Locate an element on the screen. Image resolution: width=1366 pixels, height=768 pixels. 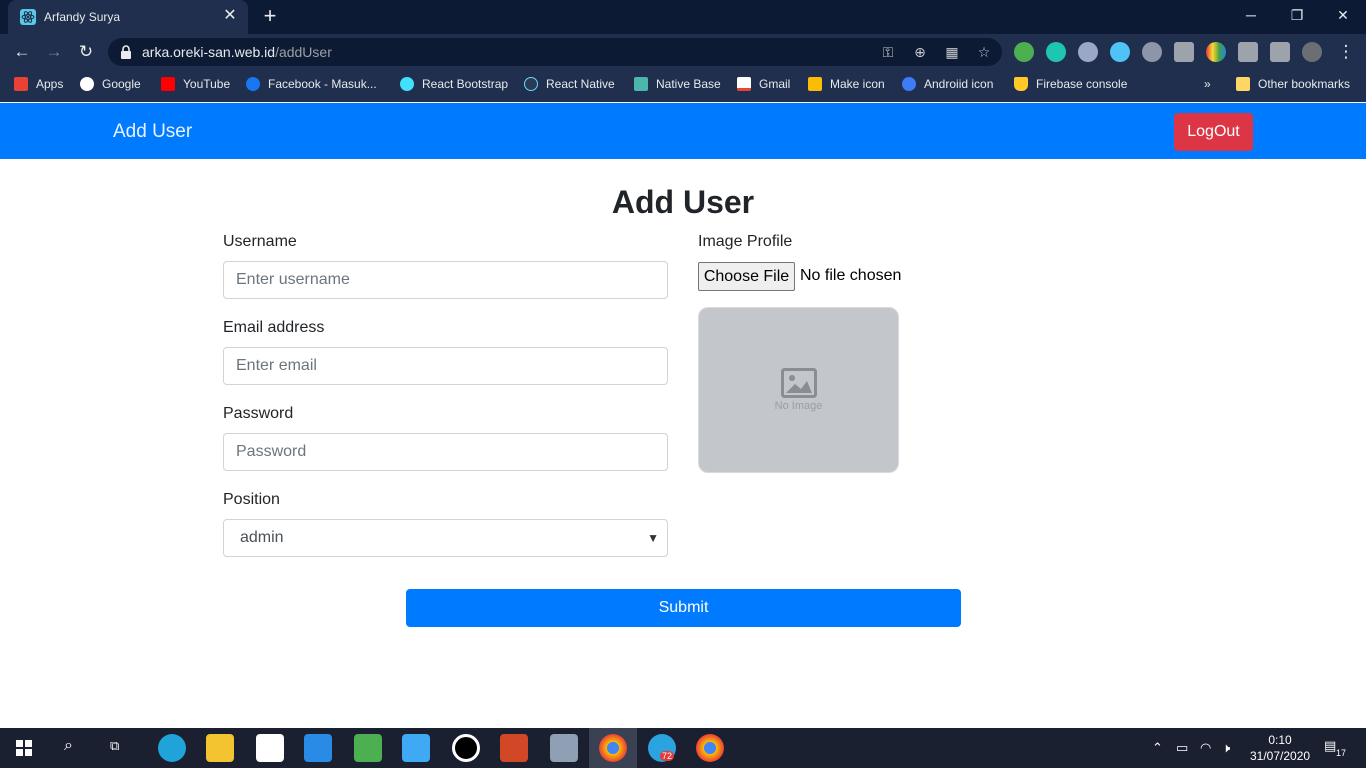
volume-icon: 🕨 is located at coordinates (1226, 748).